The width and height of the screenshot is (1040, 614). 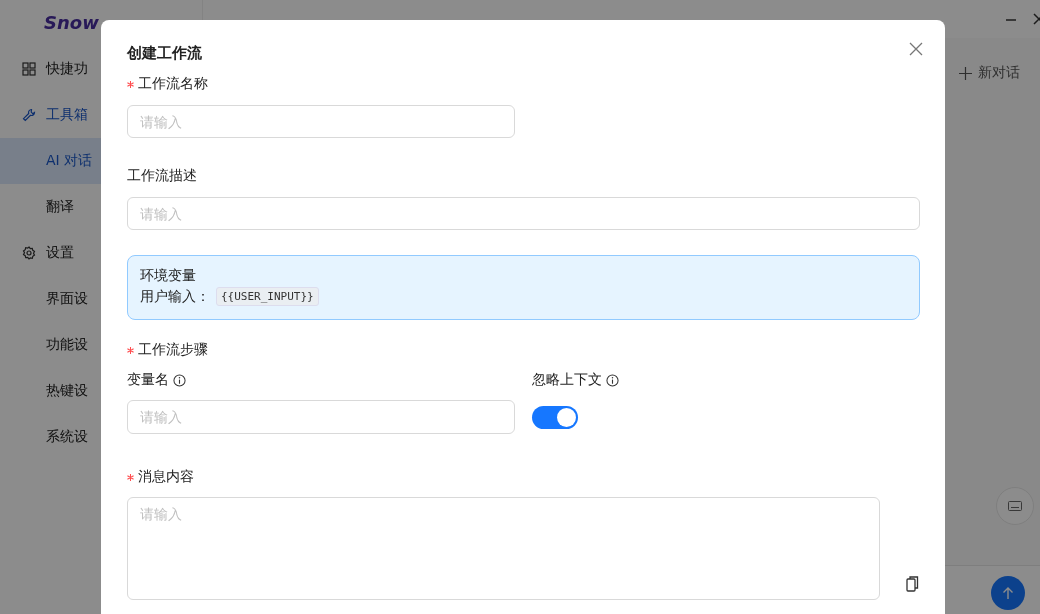 I want to click on sidebar-label: 设置, so click(x=60, y=253).